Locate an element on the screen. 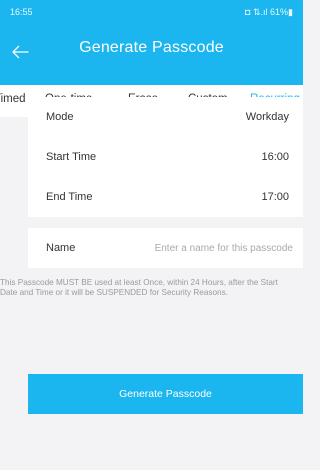  status-icons: ◘ ⇅.ıl 61%▮ is located at coordinates (269, 12).